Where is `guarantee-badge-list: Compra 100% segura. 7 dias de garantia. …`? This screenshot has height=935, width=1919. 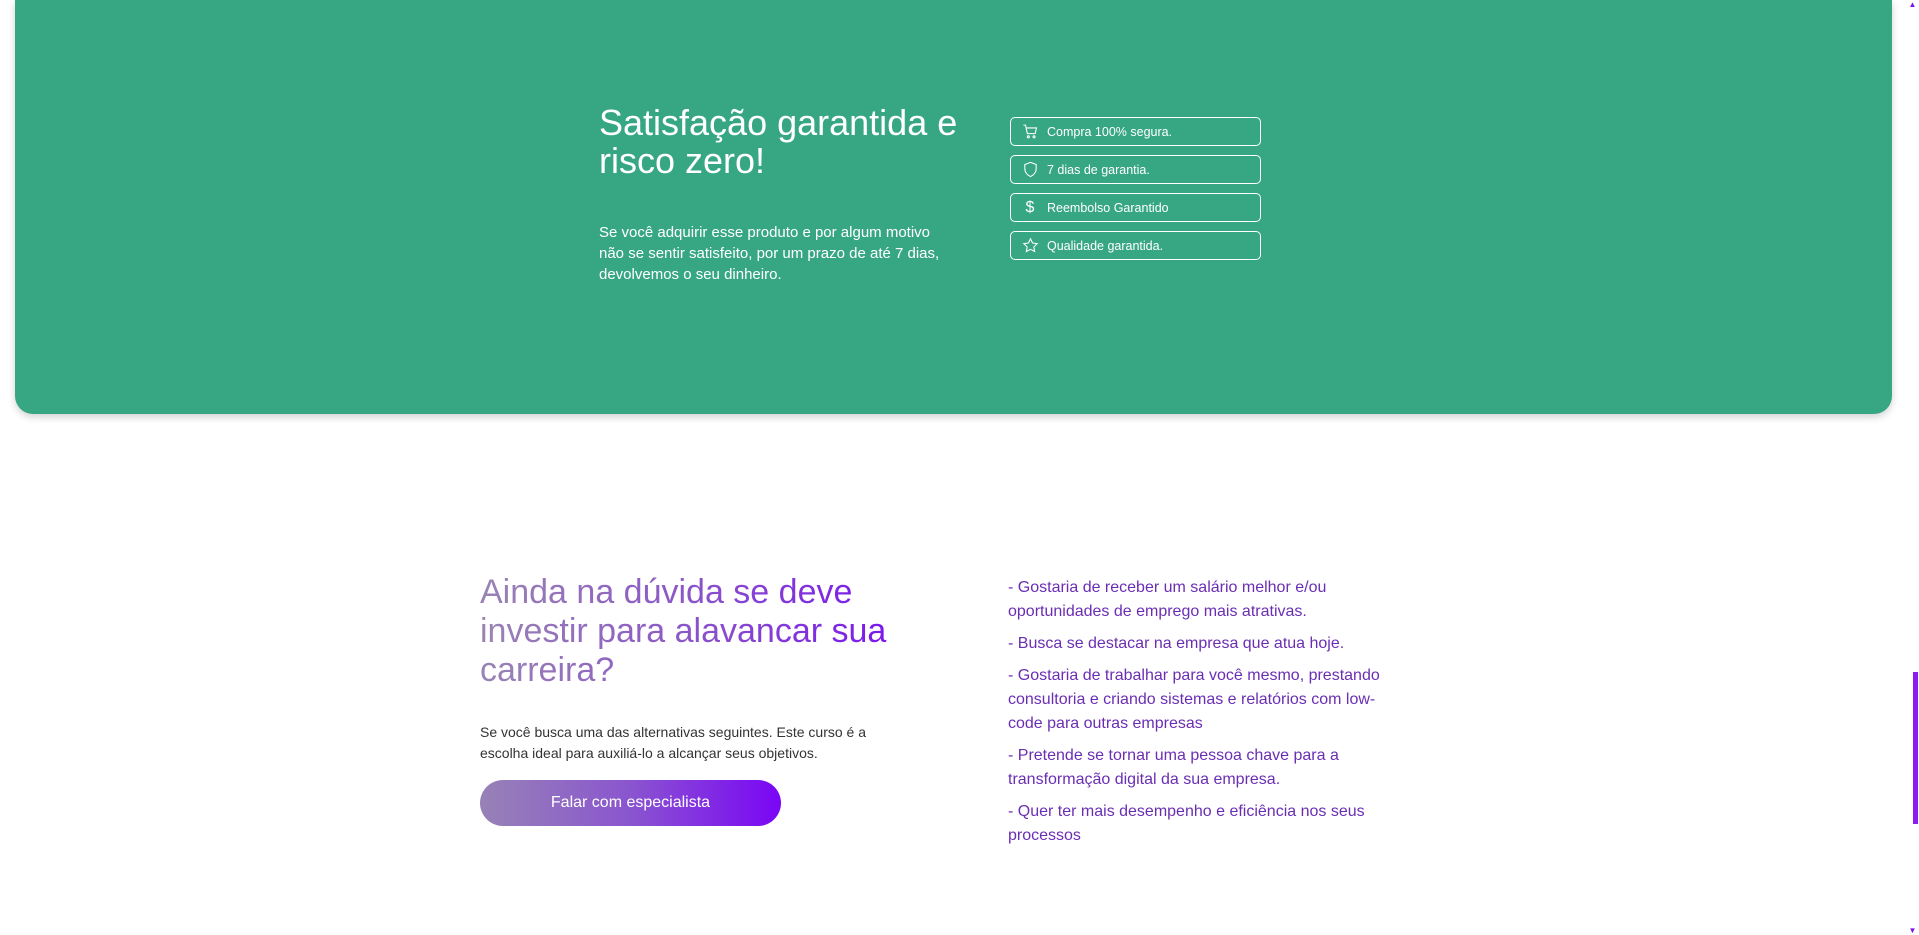 guarantee-badge-list: Compra 100% segura. 7 dias de garantia. … is located at coordinates (1135, 193).